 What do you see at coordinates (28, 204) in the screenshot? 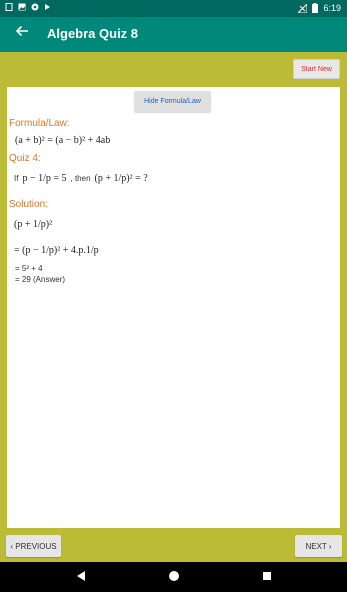
I see `solution-heading: Solution:` at bounding box center [28, 204].